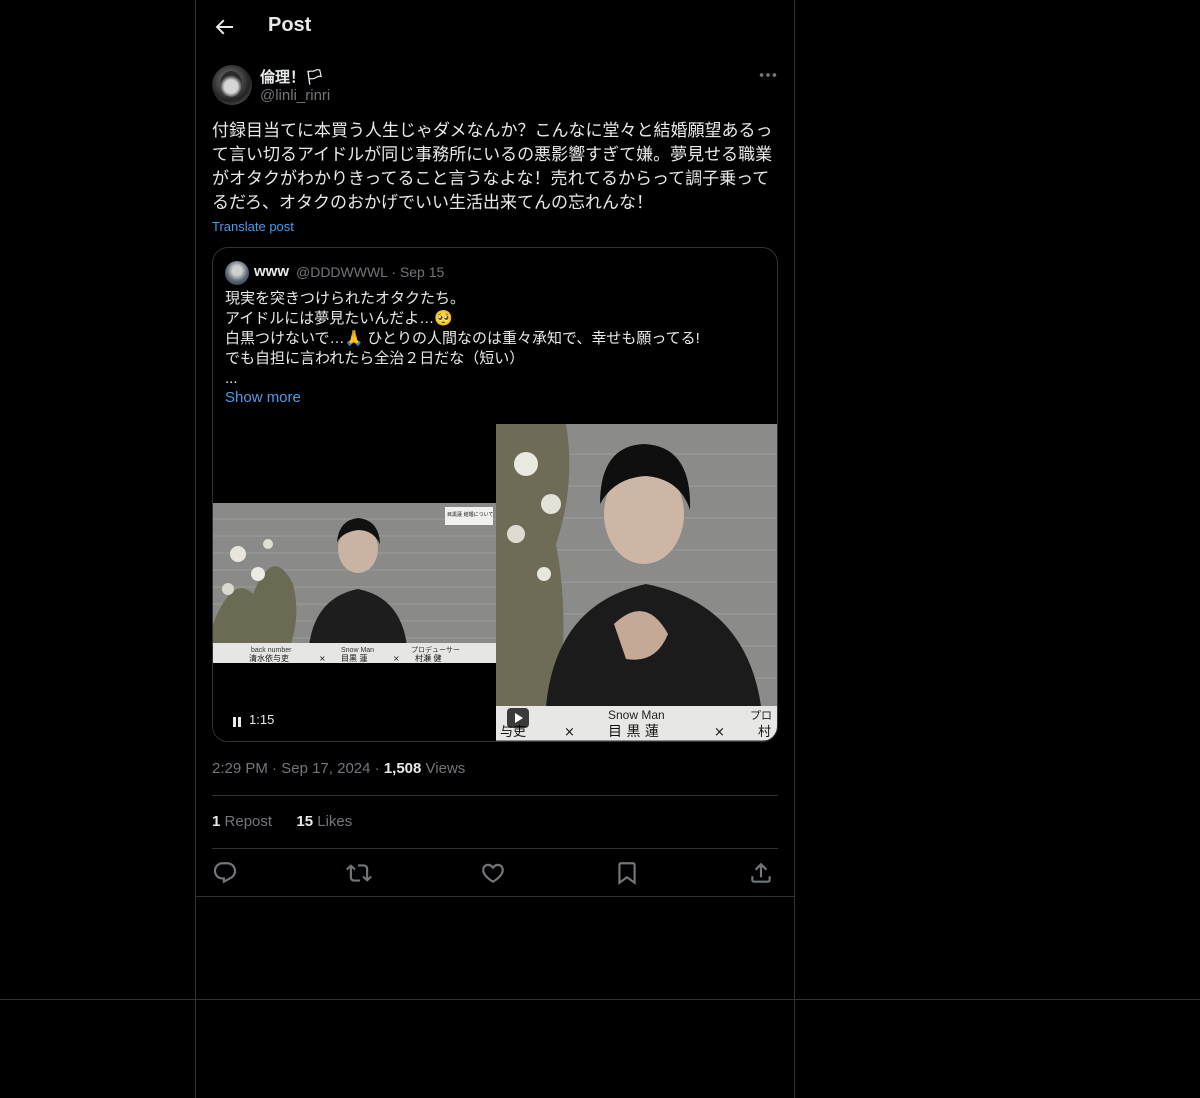 Image resolution: width=1200 pixels, height=1098 pixels. What do you see at coordinates (768, 75) in the screenshot?
I see `more-horizontal-icon` at bounding box center [768, 75].